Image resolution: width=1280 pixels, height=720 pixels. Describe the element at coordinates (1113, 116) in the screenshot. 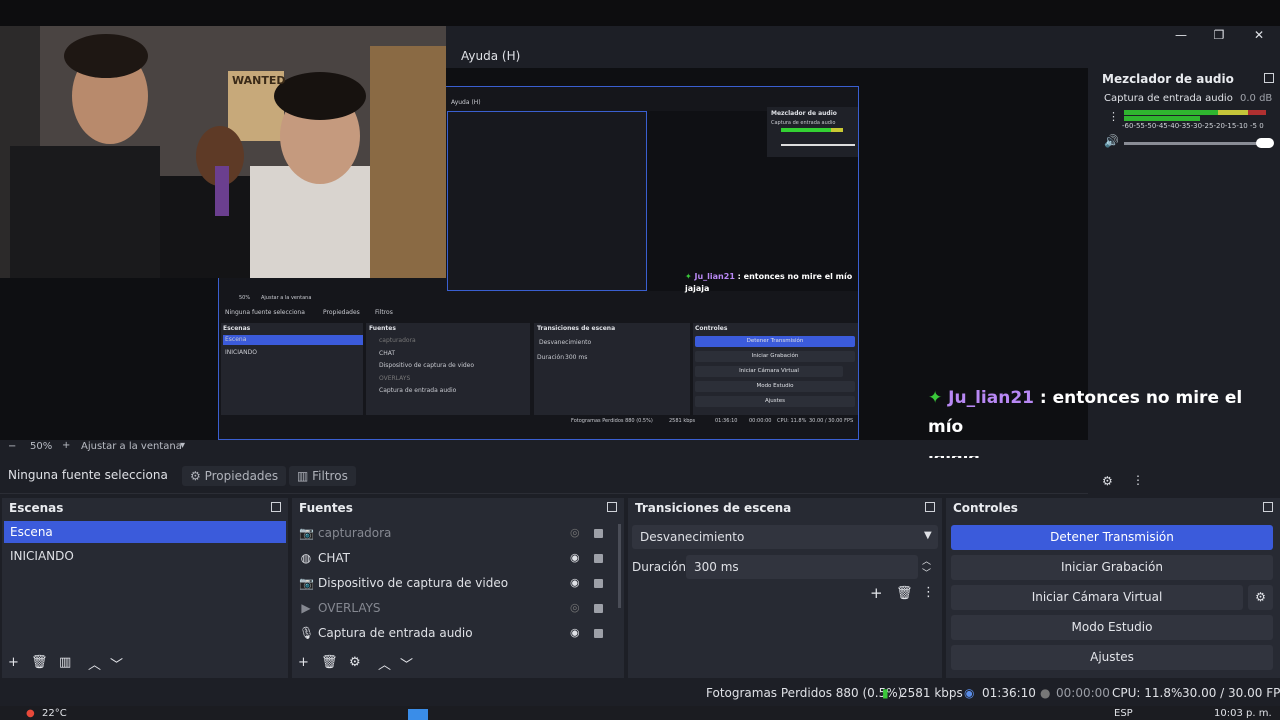

I see `mixer-menu-icon: ⋮` at that location.